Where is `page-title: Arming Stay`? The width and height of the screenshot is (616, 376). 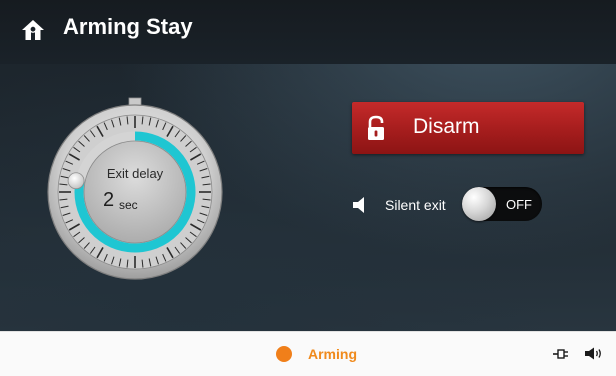 page-title: Arming Stay is located at coordinates (128, 26).